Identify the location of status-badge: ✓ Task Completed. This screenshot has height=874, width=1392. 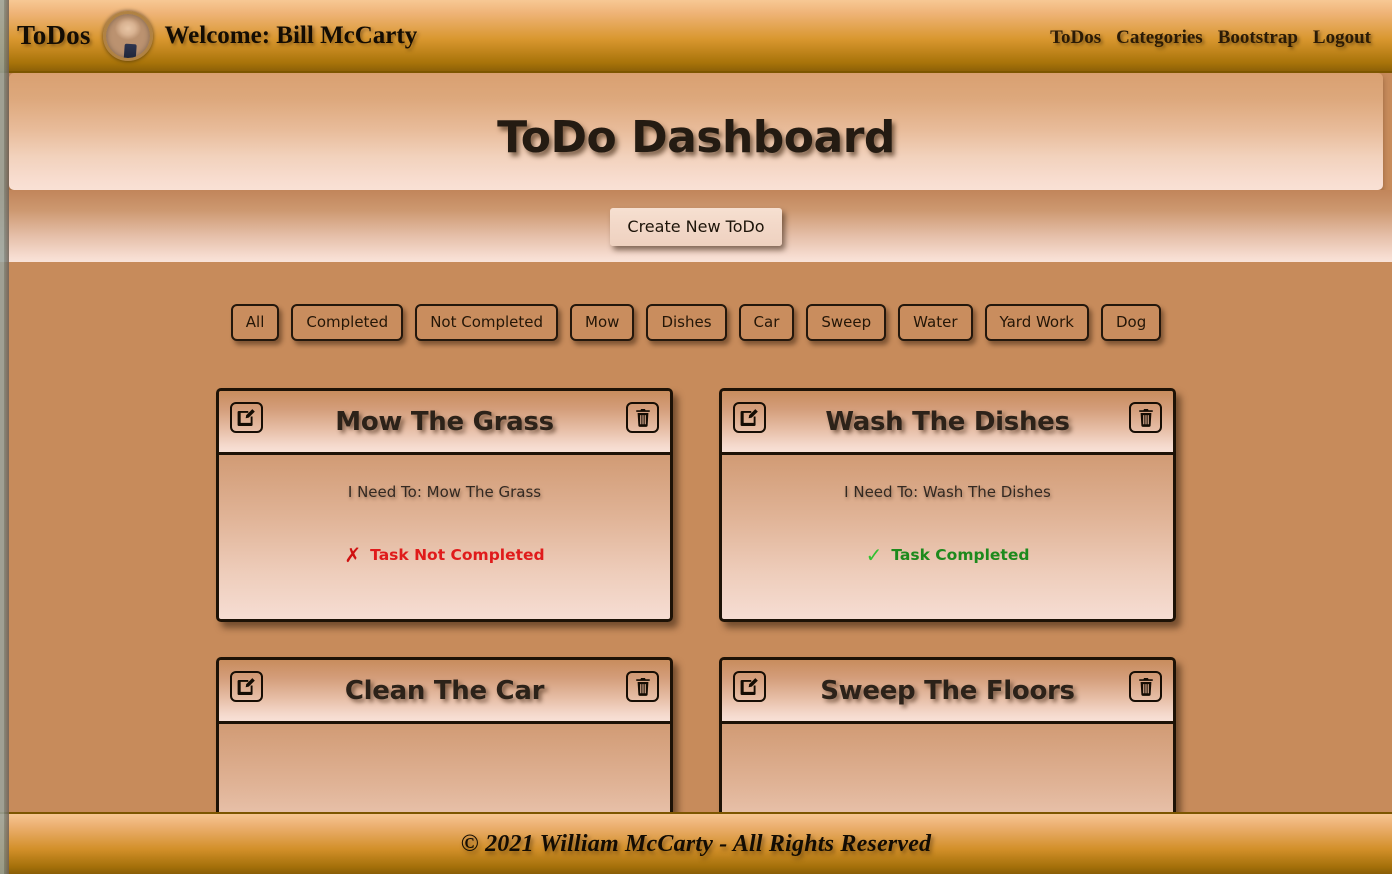
(948, 555).